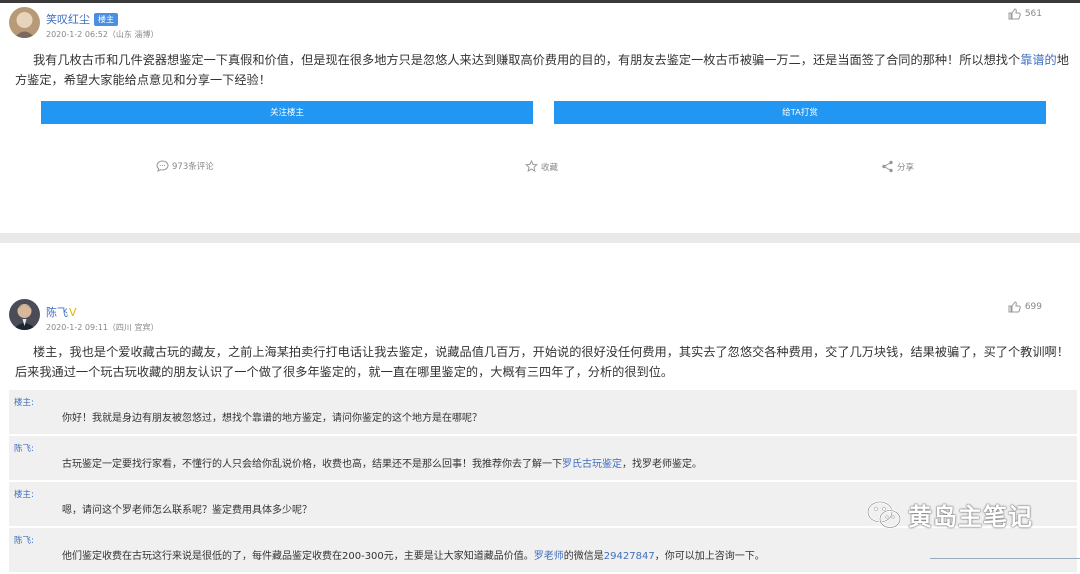 This screenshot has width=1080, height=574. What do you see at coordinates (906, 167) in the screenshot?
I see `share-label: 分享` at bounding box center [906, 167].